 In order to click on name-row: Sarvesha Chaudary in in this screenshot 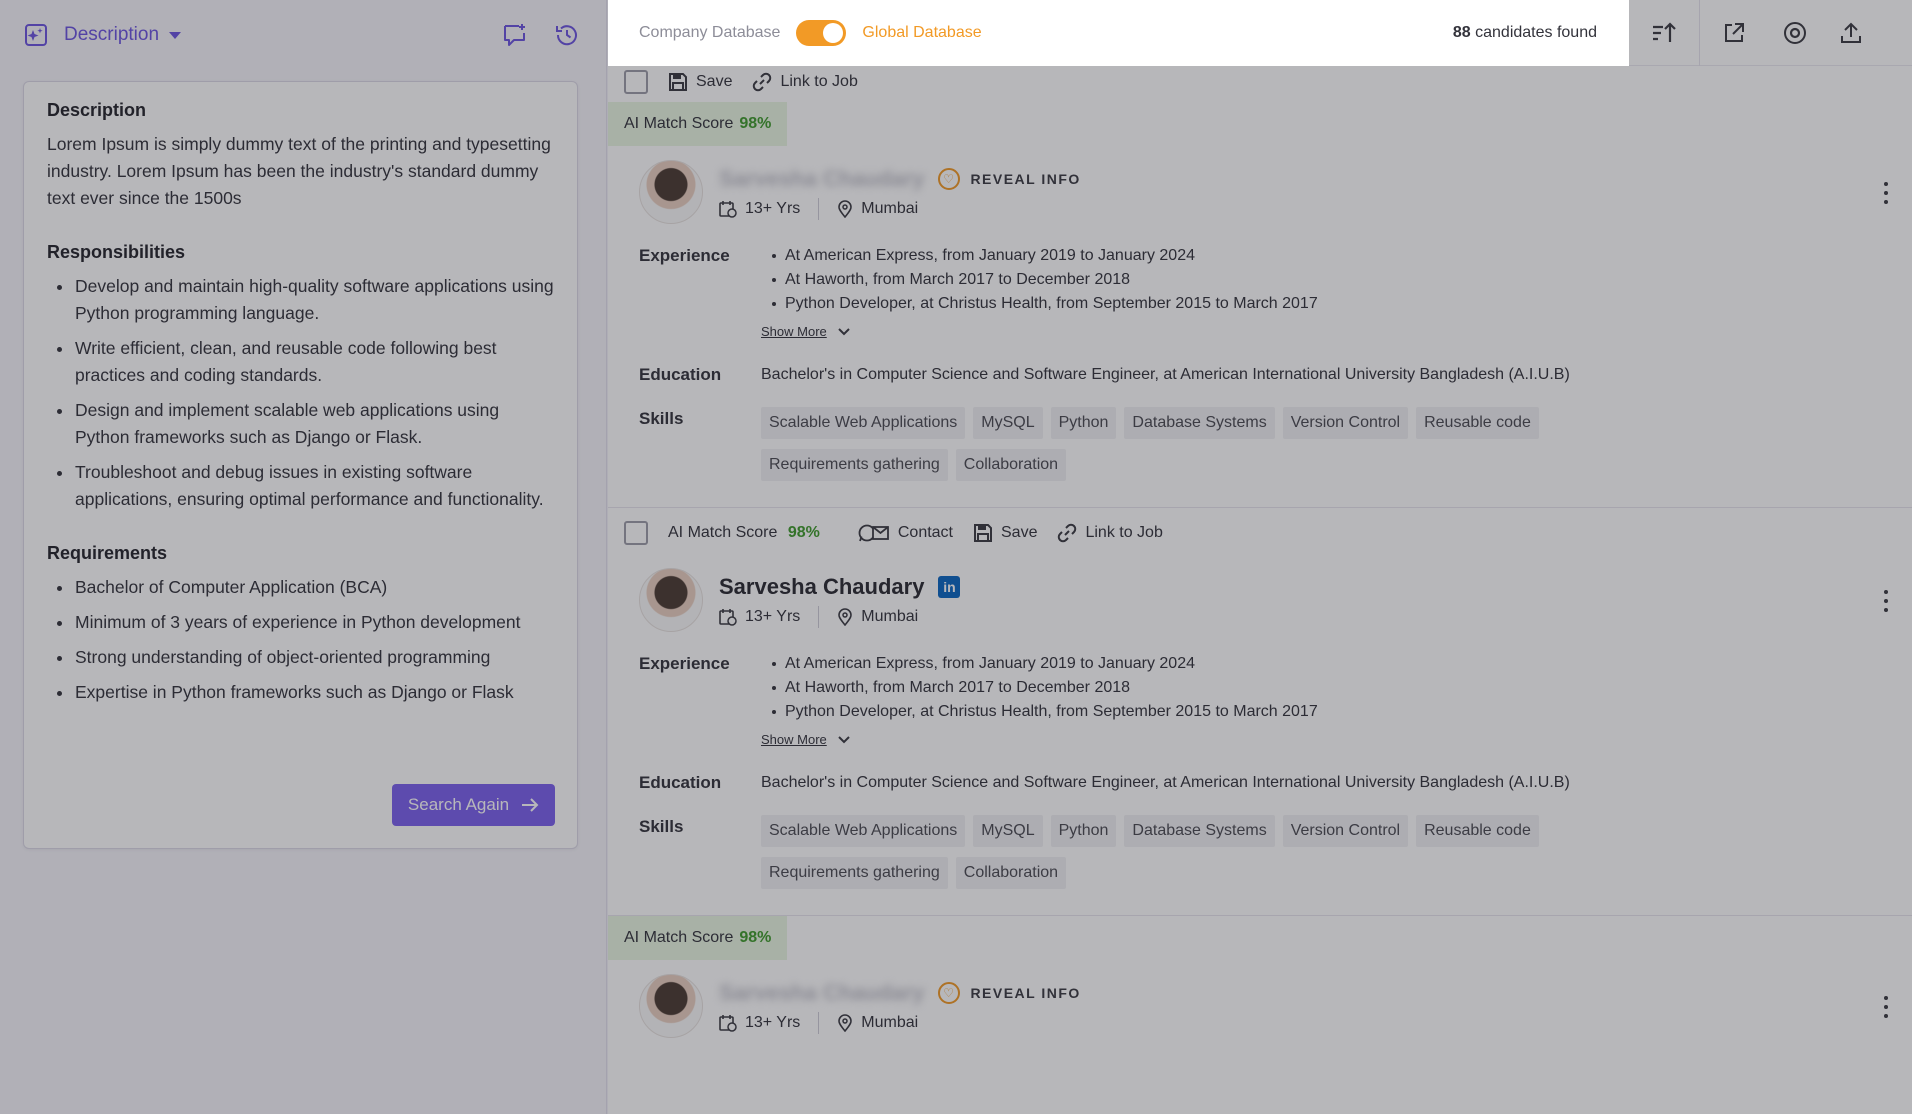, I will do `click(840, 587)`.